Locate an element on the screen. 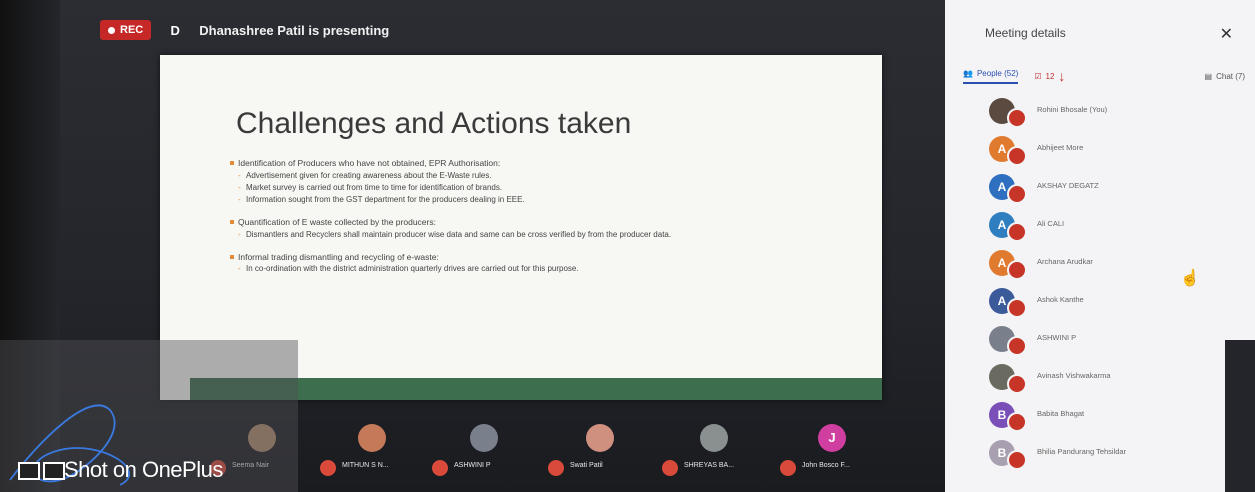  tasks-count: 12 is located at coordinates (1050, 76).